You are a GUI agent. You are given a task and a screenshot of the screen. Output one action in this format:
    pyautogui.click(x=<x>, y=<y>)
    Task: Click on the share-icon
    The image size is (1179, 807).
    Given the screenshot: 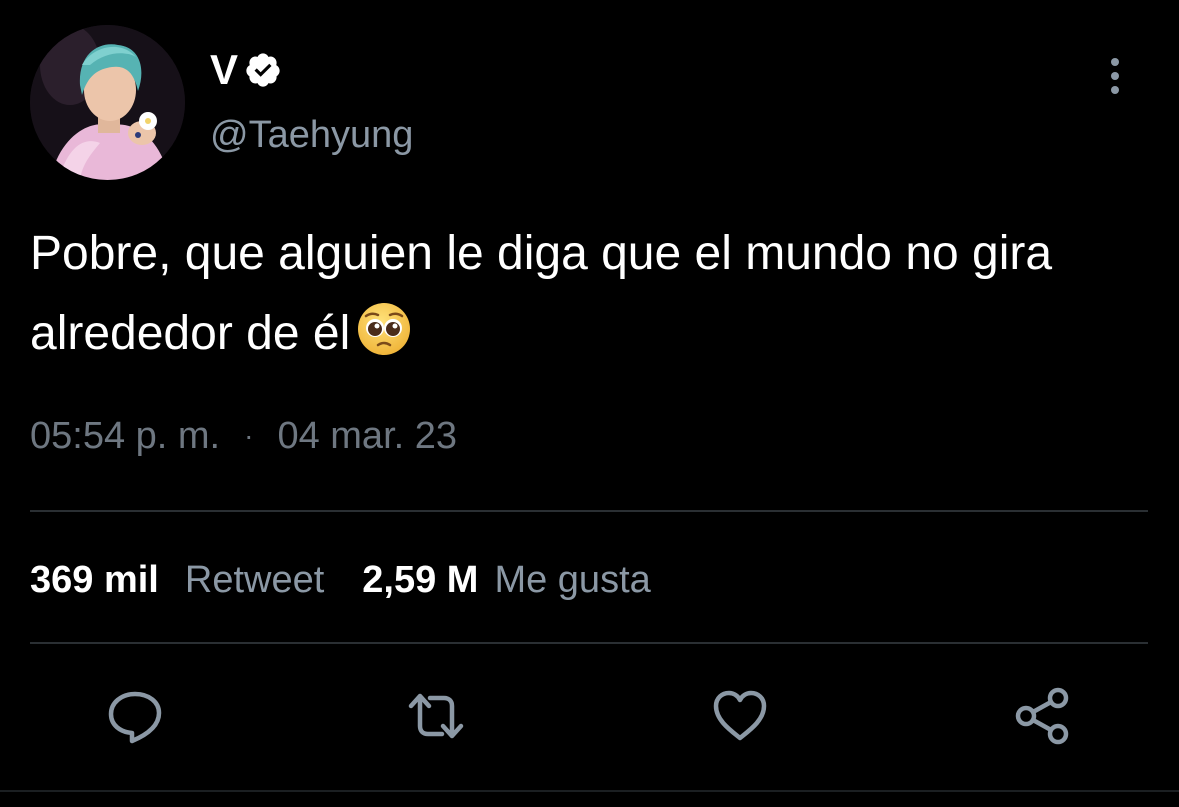 What is the action you would take?
    pyautogui.click(x=1042, y=716)
    